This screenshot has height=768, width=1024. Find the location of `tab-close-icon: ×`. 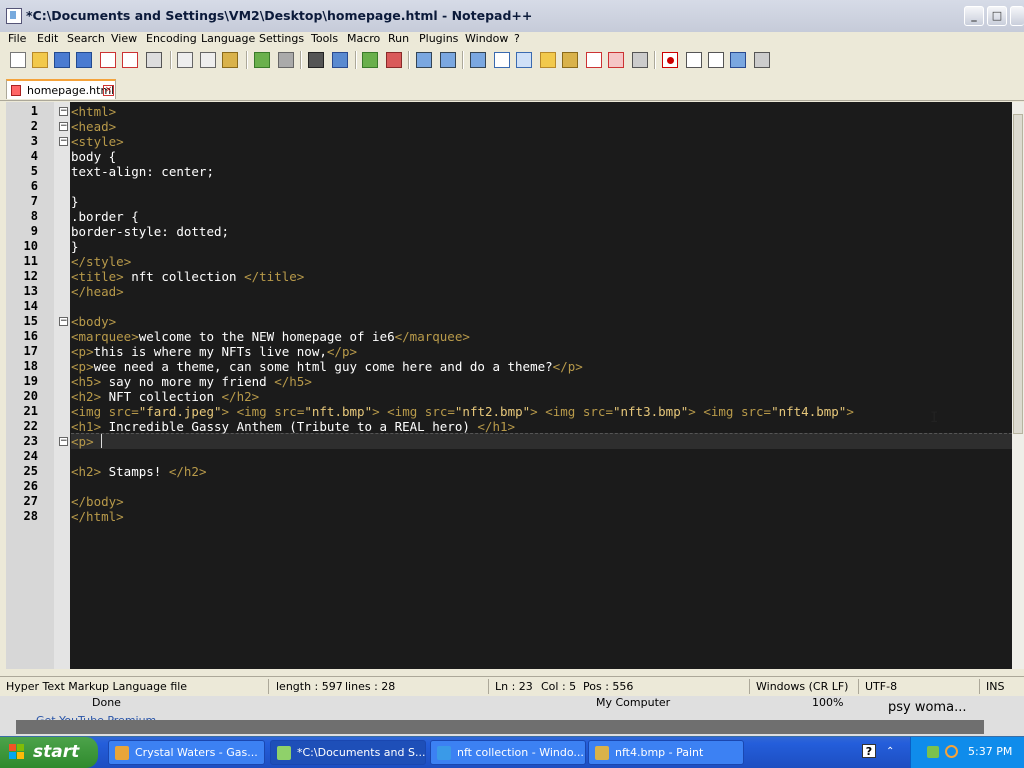

tab-close-icon: × is located at coordinates (108, 90).